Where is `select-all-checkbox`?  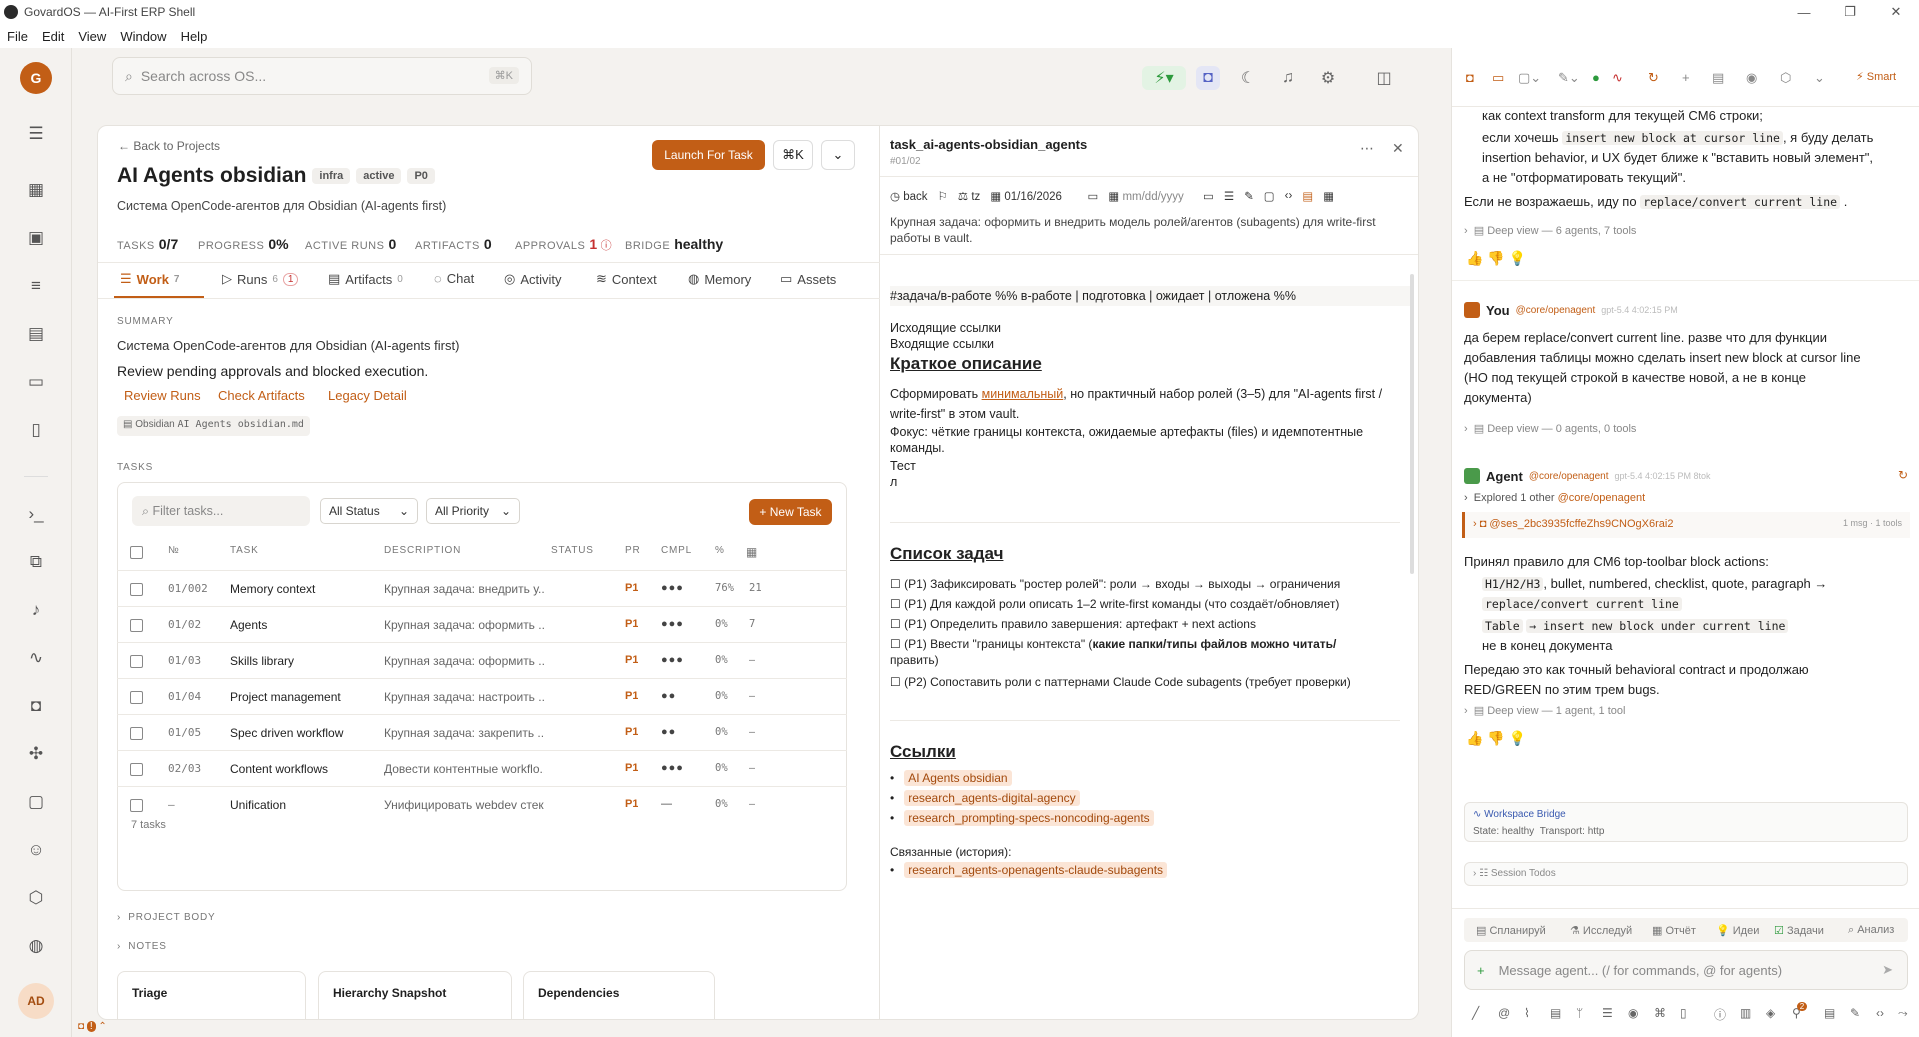 select-all-checkbox is located at coordinates (136, 552).